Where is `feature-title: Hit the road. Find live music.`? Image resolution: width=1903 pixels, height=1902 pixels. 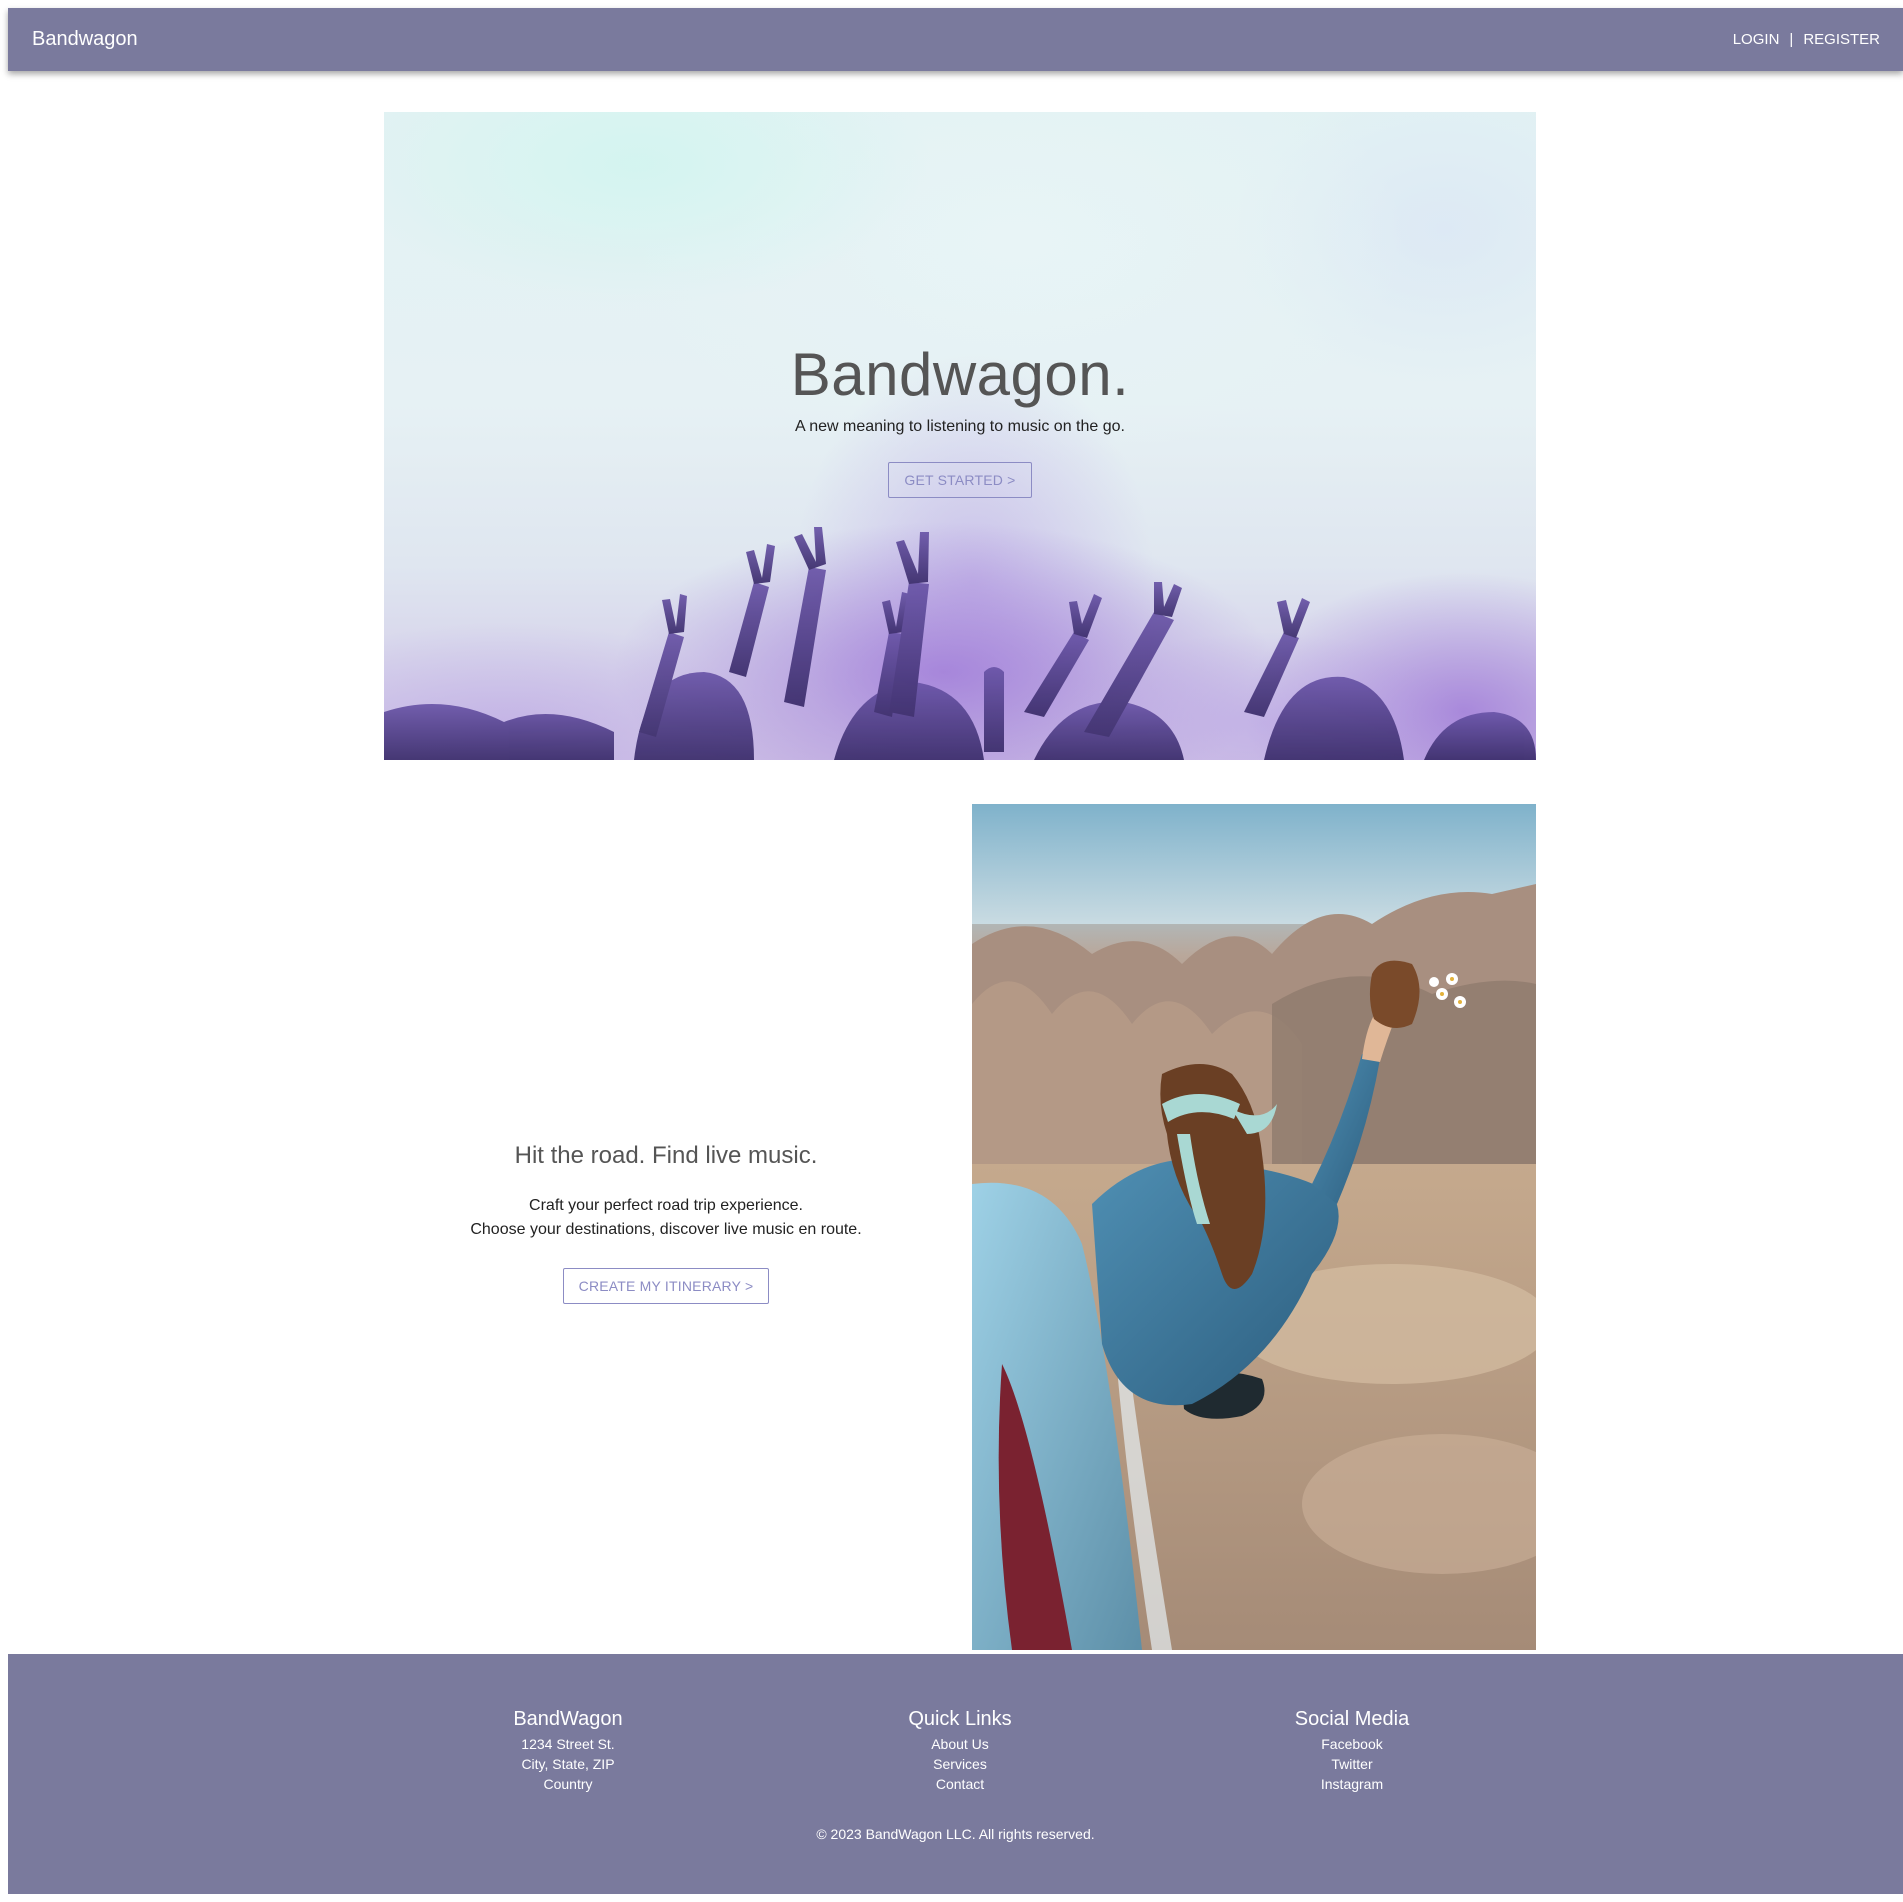 feature-title: Hit the road. Find live music. is located at coordinates (666, 1155).